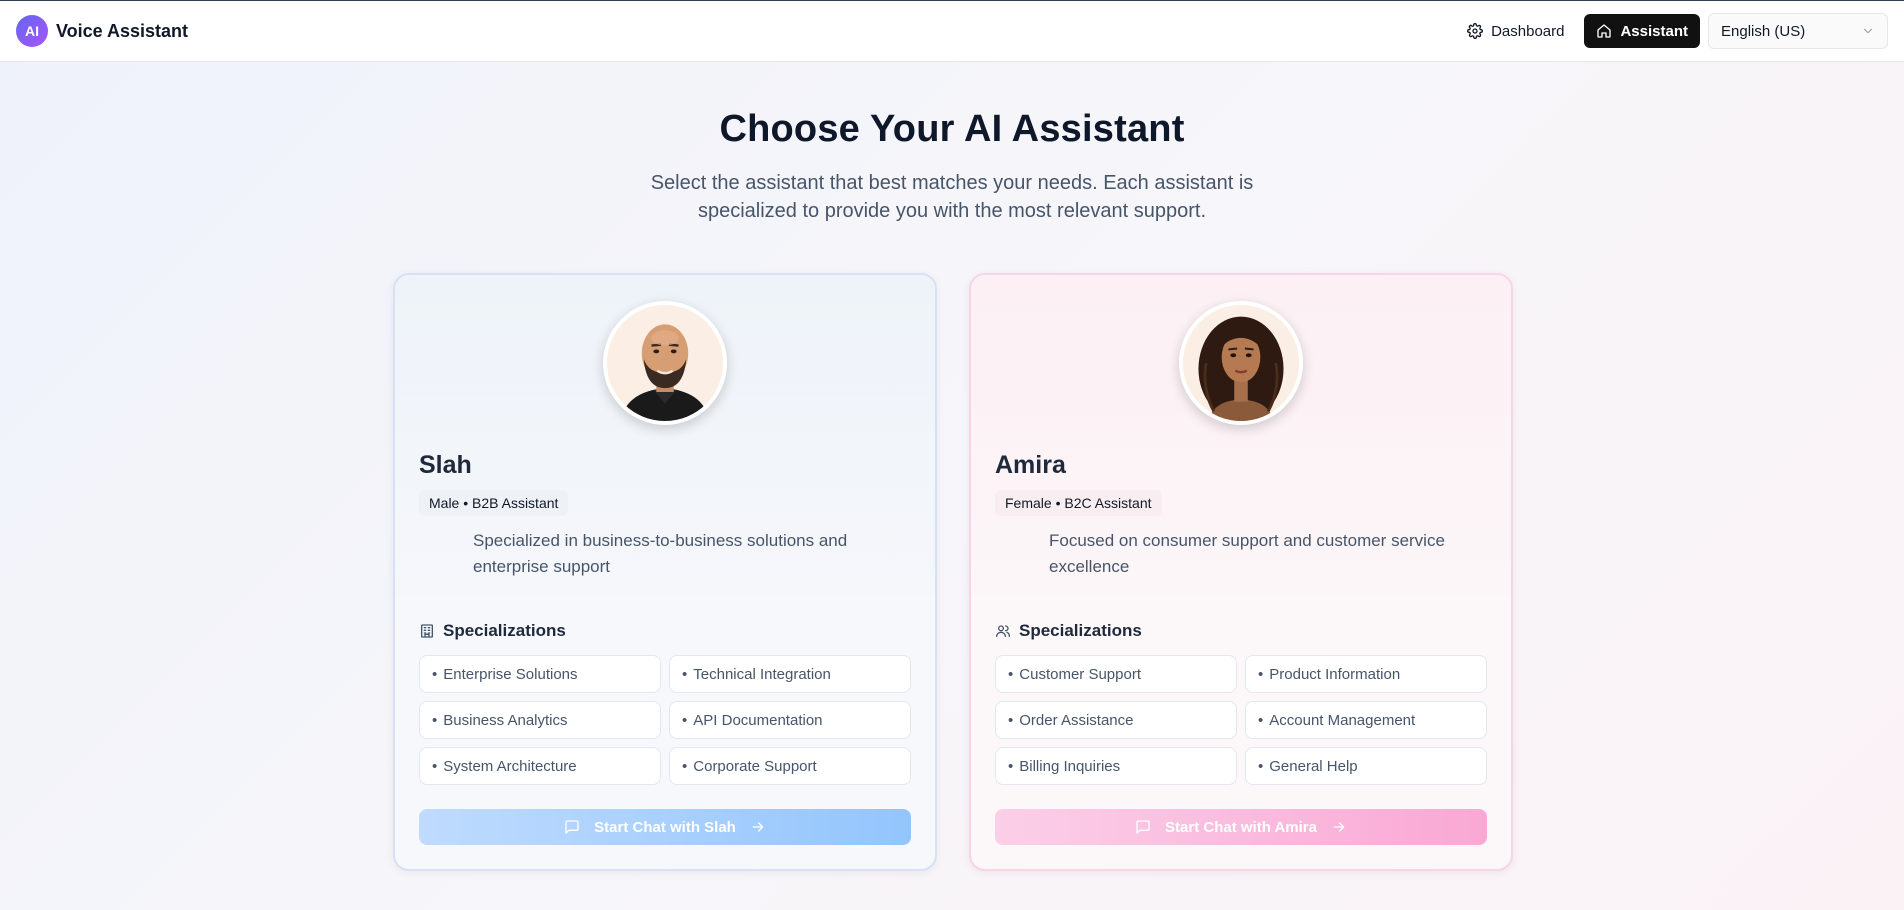 The image size is (1904, 910). I want to click on specialization-label: Customer Support, so click(1080, 674).